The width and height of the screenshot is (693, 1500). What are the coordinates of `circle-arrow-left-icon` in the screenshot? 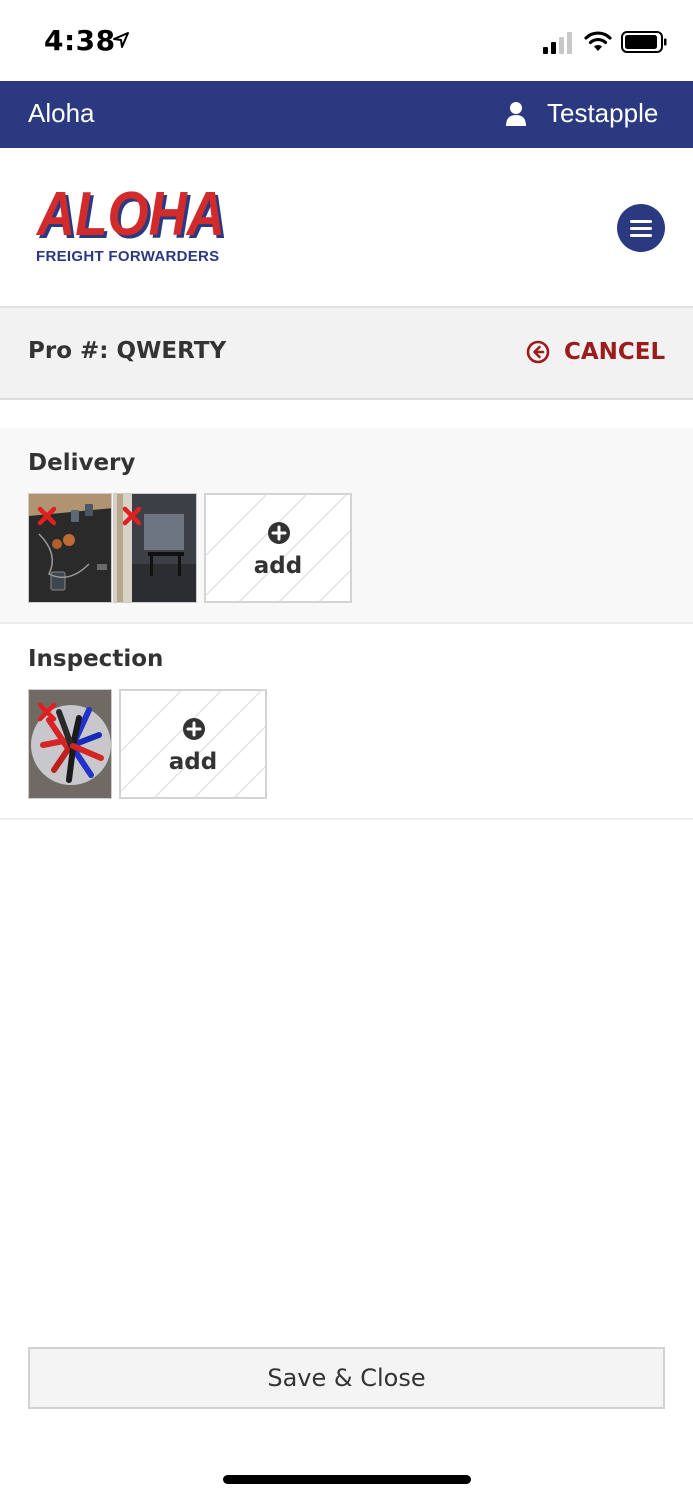 It's located at (538, 352).